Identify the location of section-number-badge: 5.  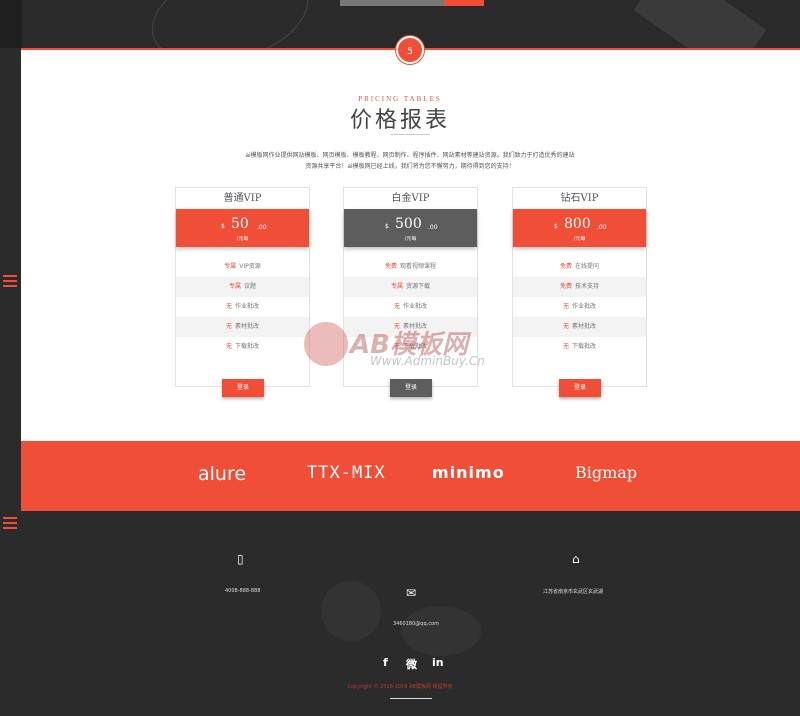
(410, 50).